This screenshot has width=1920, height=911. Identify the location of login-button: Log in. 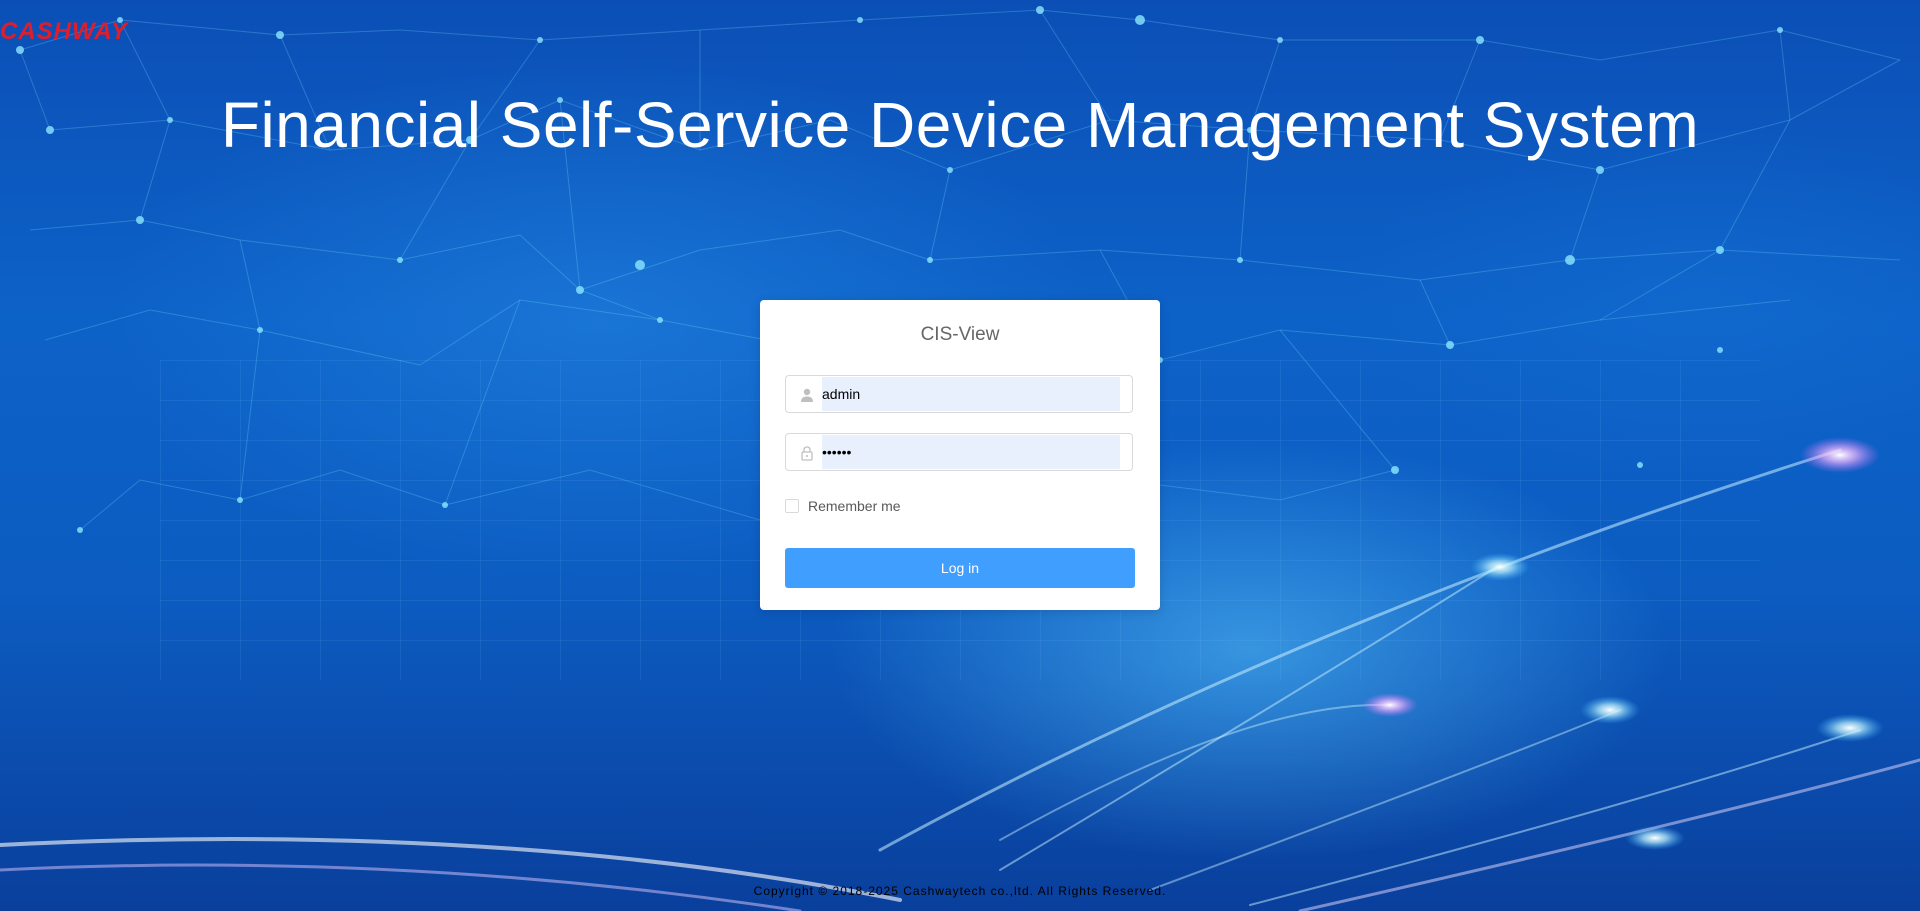
(960, 568).